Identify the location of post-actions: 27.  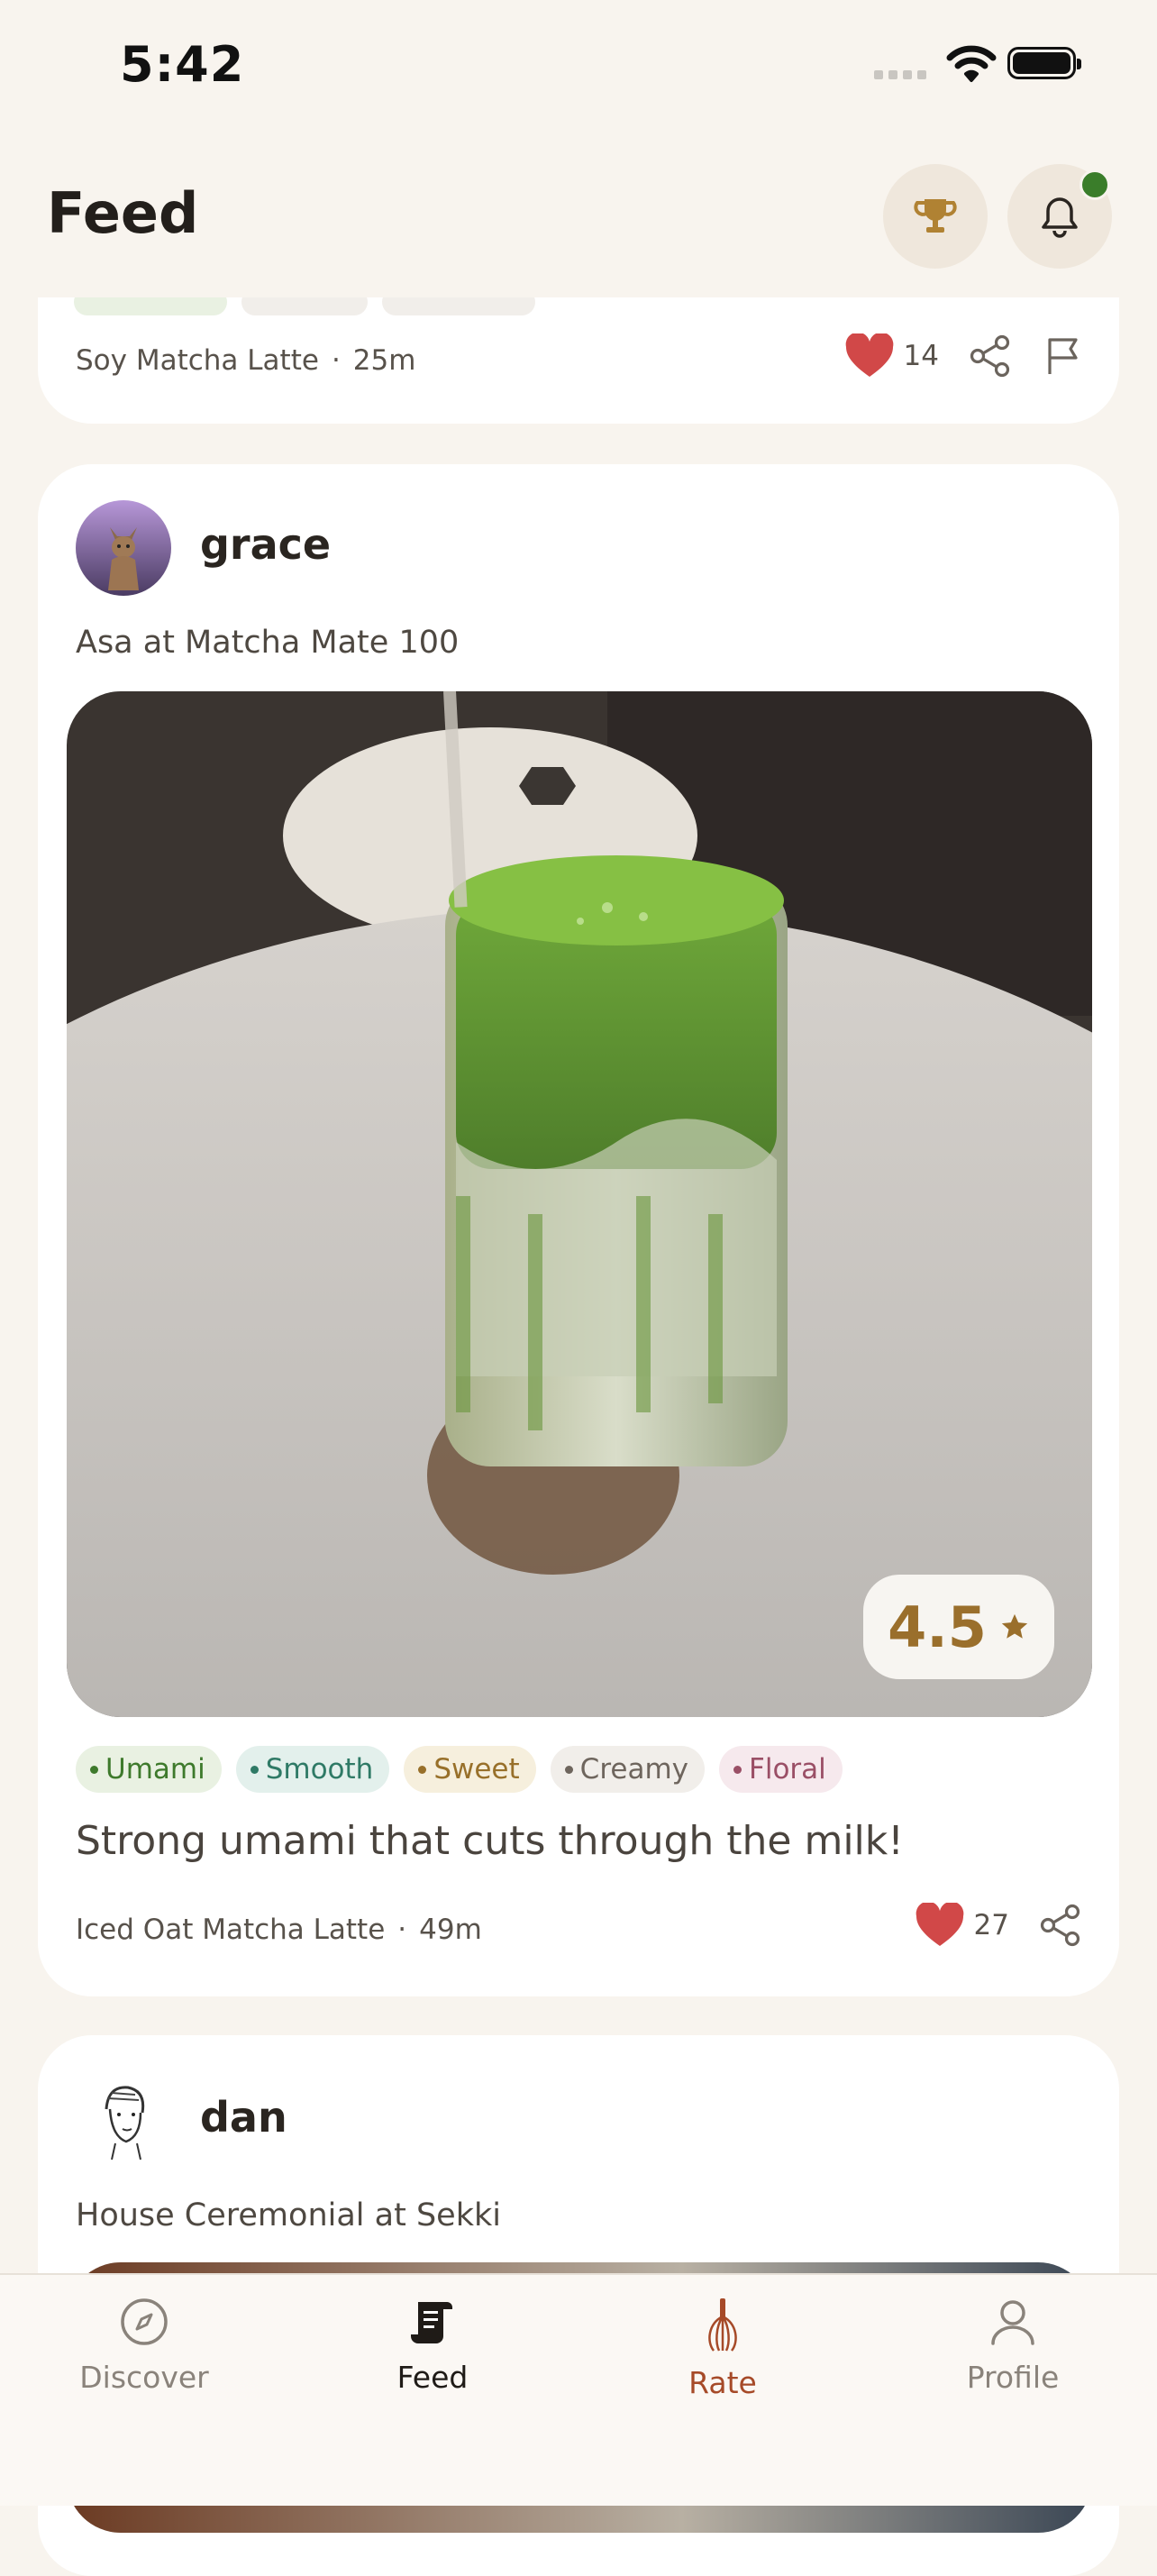
(998, 1925).